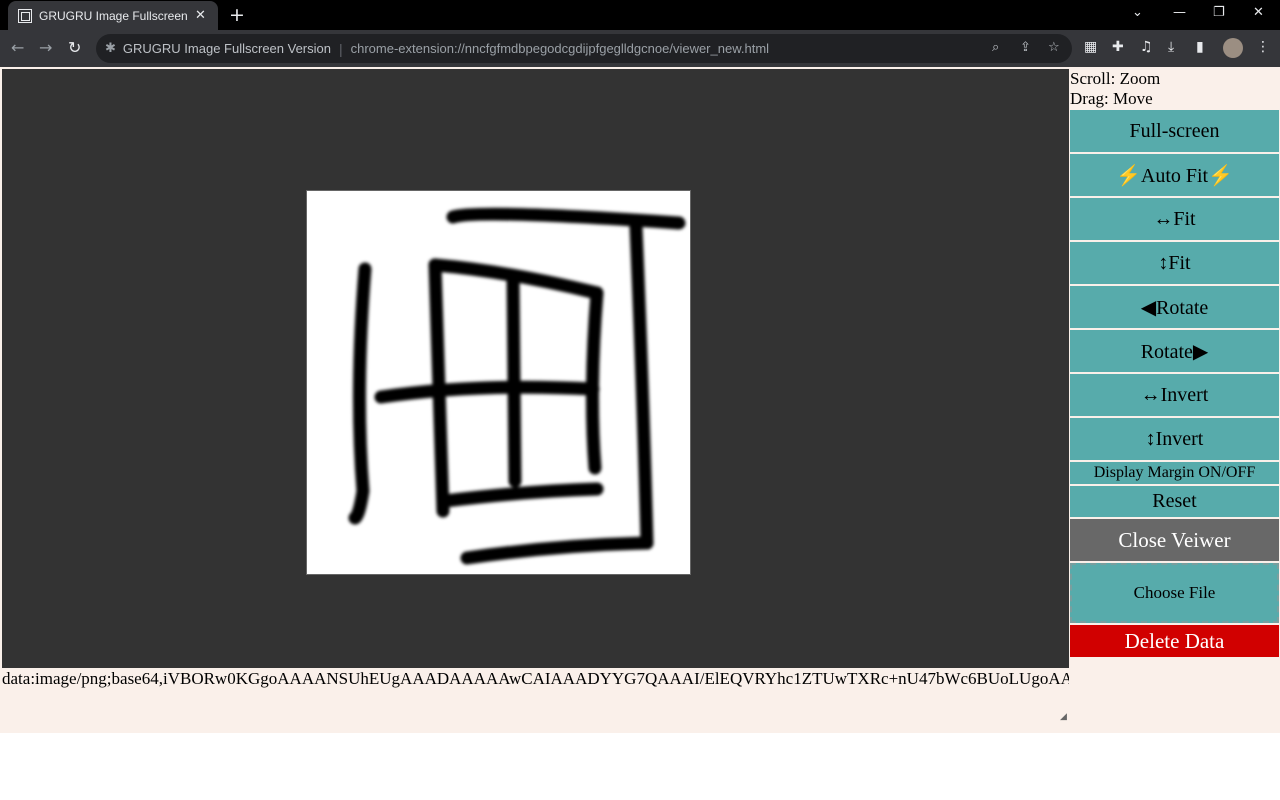  Describe the element at coordinates (110, 48) in the screenshot. I see `extension-page-icon: ✱` at that location.